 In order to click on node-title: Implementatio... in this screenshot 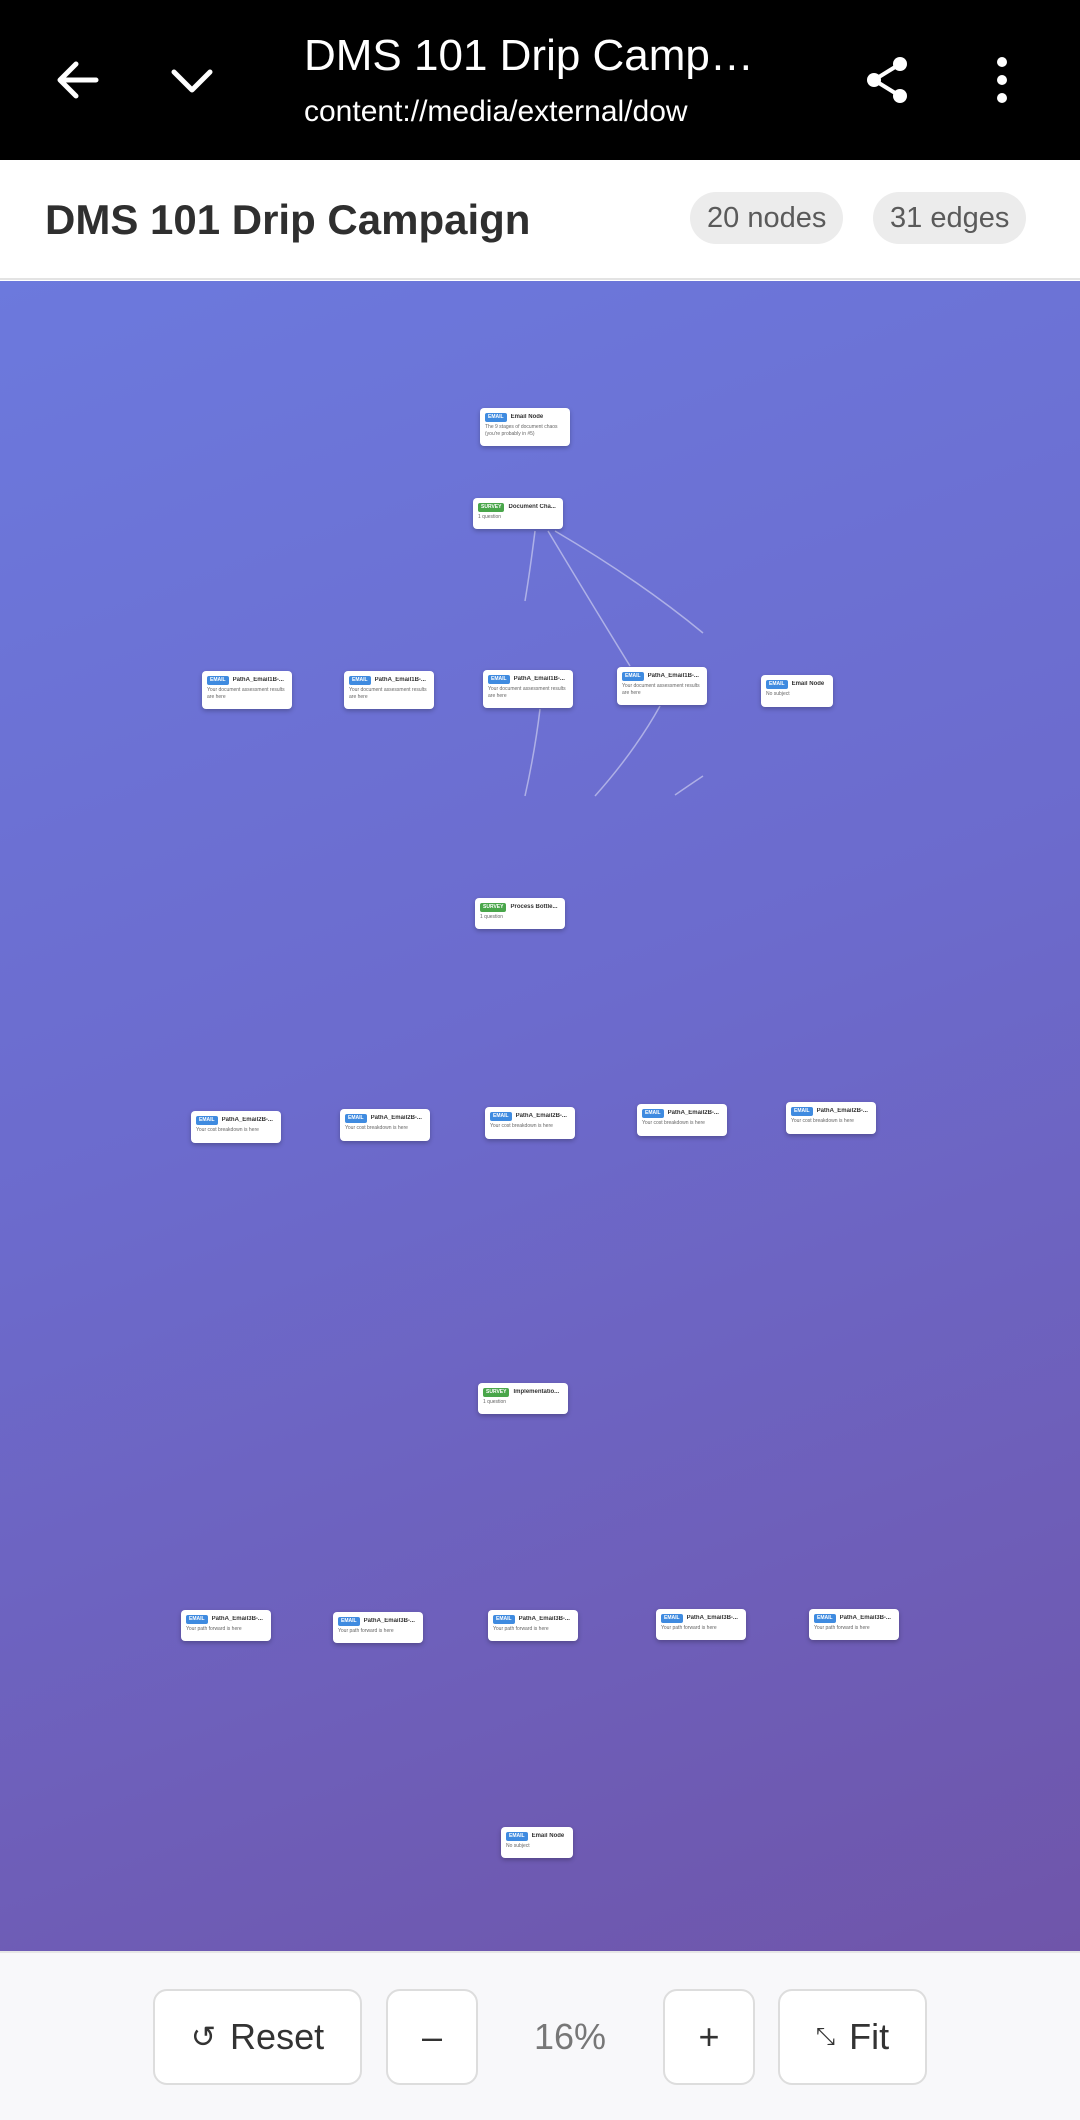, I will do `click(536, 1392)`.